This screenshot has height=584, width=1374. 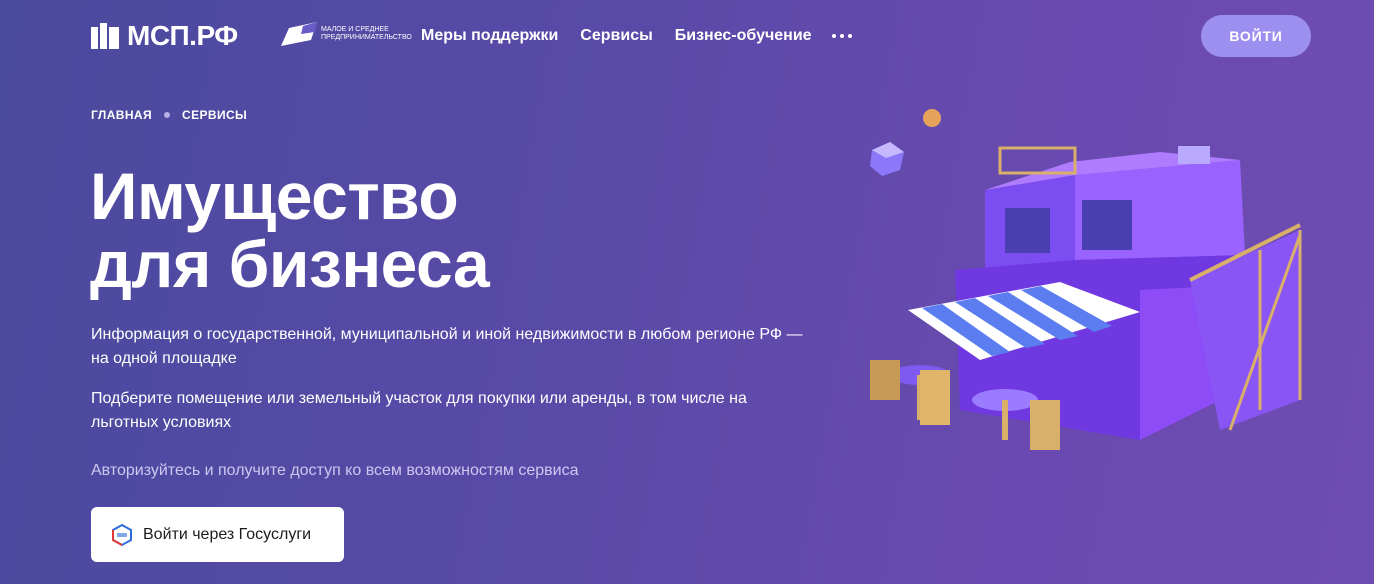 What do you see at coordinates (489, 36) in the screenshot?
I see `nav-item-support: Меры поддержки` at bounding box center [489, 36].